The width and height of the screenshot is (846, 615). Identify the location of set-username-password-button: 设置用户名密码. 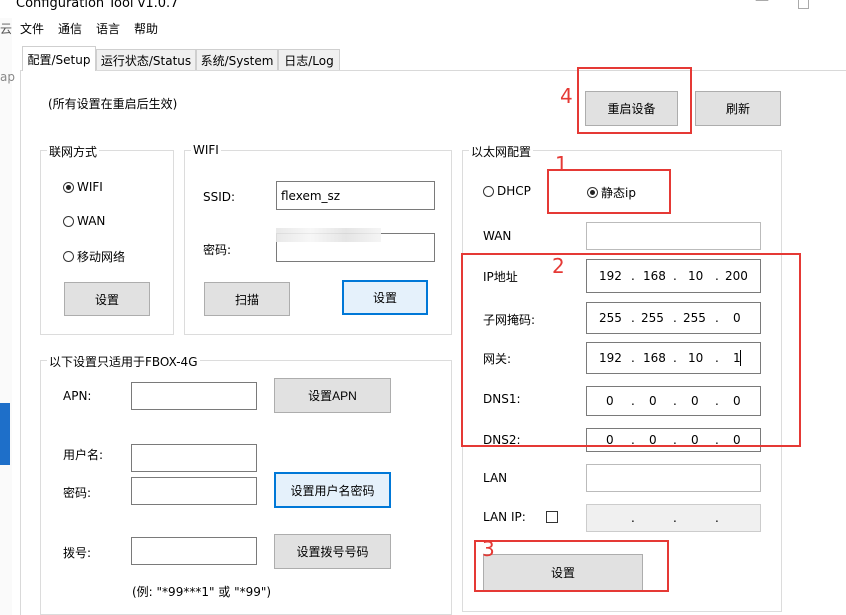
(332, 490).